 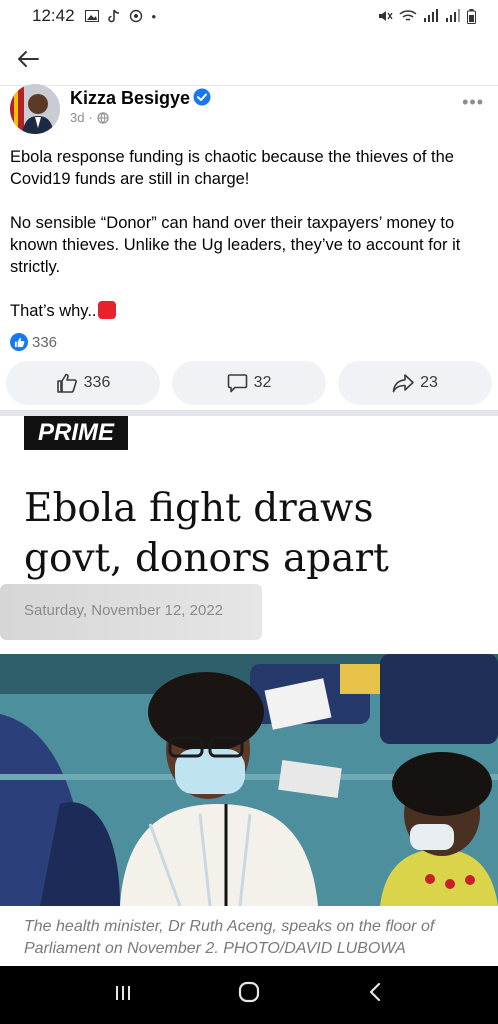 What do you see at coordinates (473, 102) in the screenshot?
I see `more-options-icon: •••` at bounding box center [473, 102].